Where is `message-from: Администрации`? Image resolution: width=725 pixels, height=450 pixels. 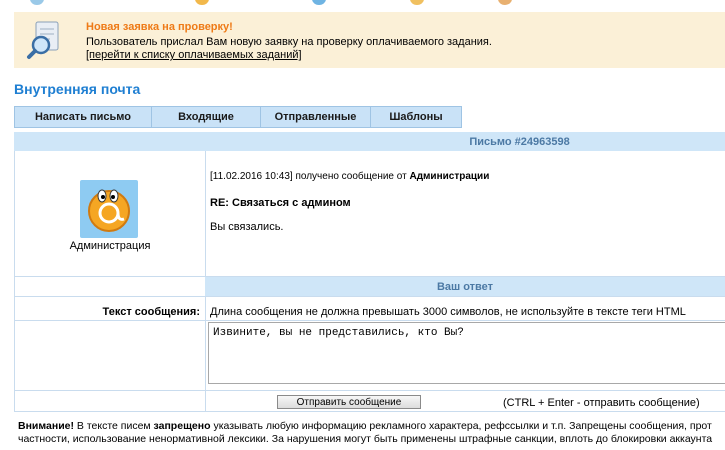
message-from: Администрации is located at coordinates (449, 176).